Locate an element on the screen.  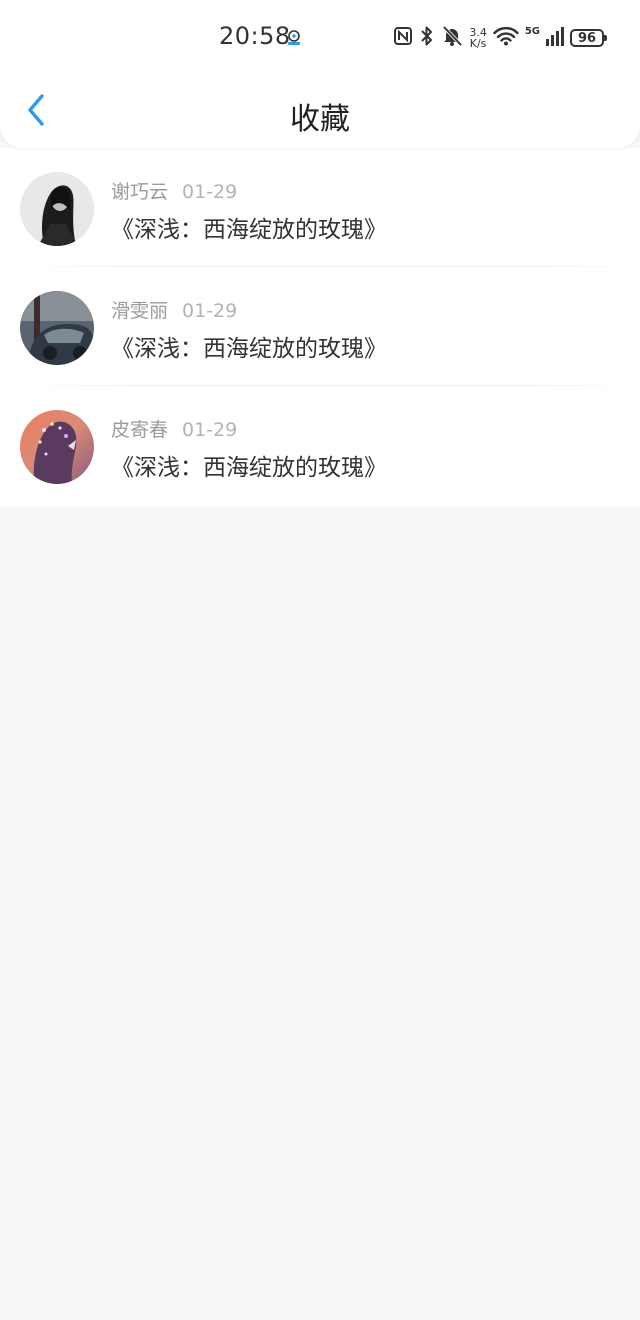
item-meta: 谢巧云 01-29 is located at coordinates (174, 190).